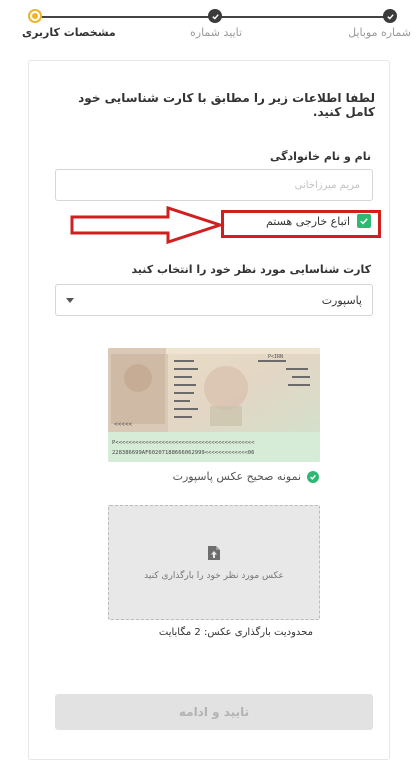  I want to click on step-label-verify: تایید شماره, so click(216, 32).